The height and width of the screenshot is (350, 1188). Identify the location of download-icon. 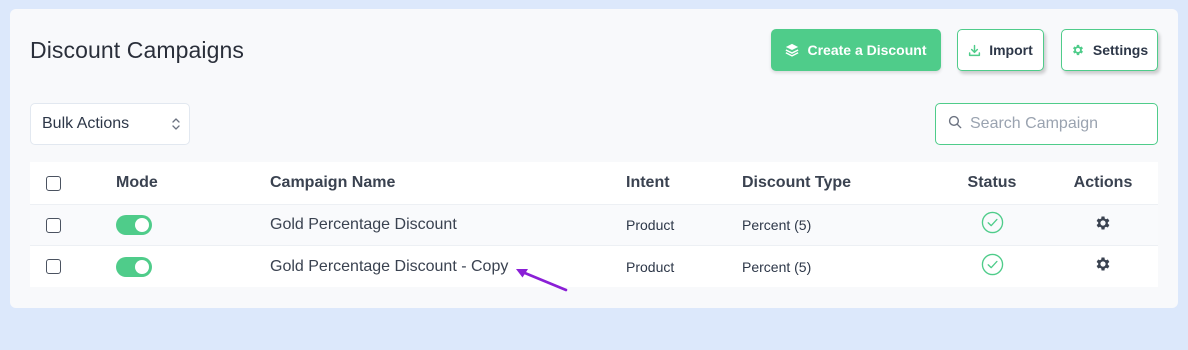
(974, 50).